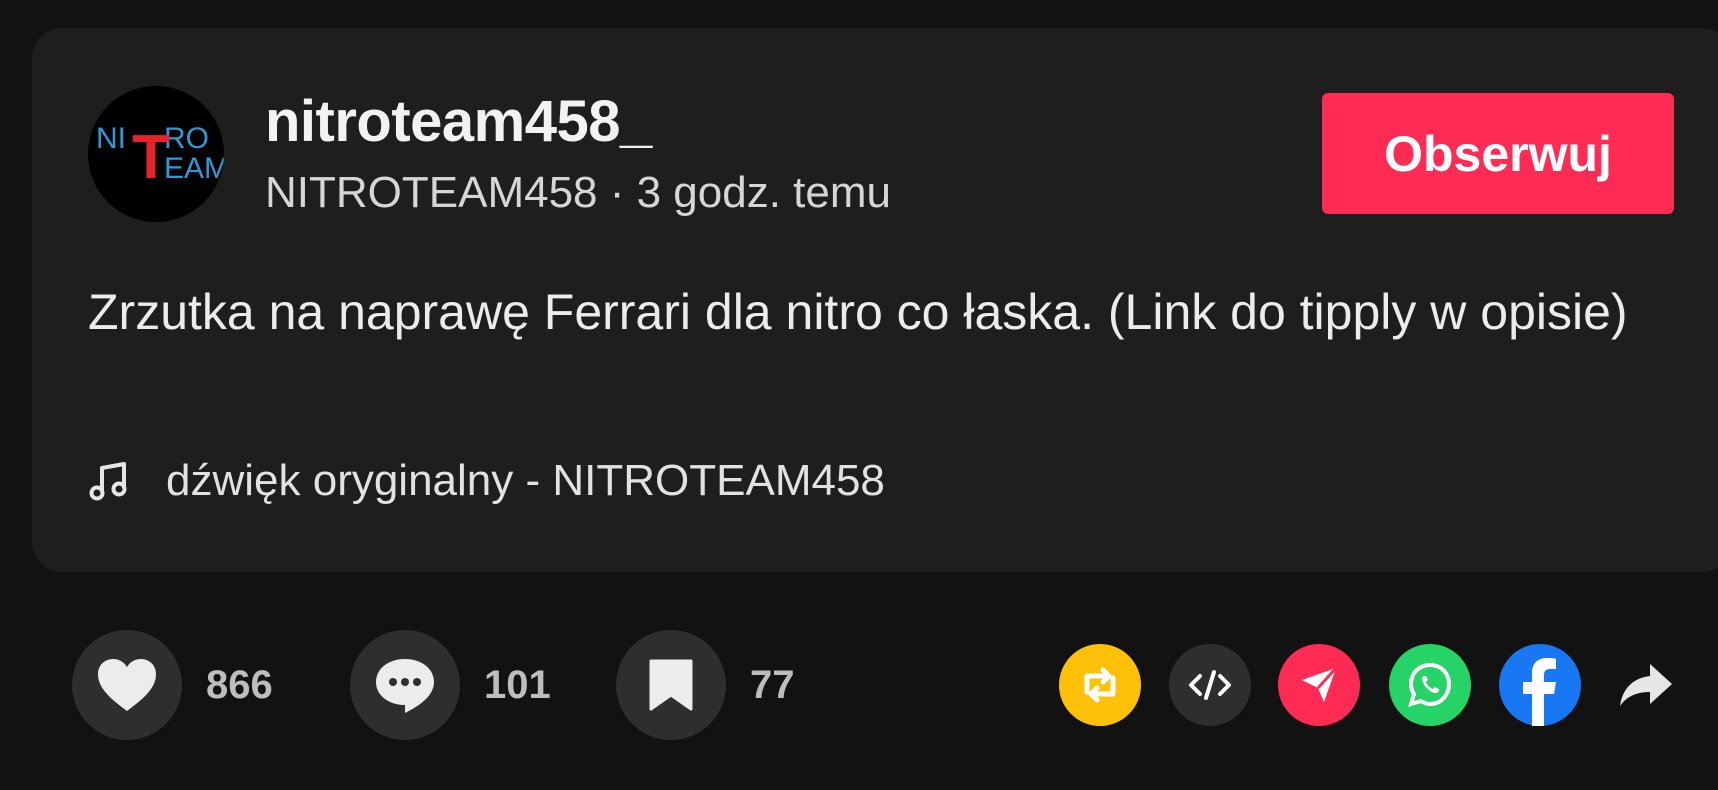 The image size is (1718, 790). I want to click on embed-button, so click(1210, 685).